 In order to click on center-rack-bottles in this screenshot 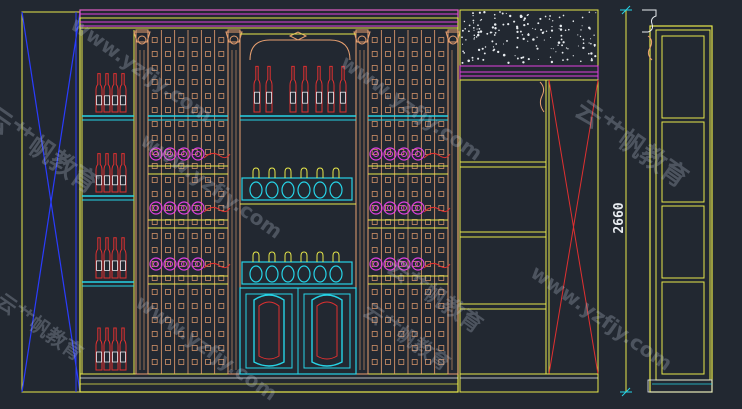, I will do `click(296, 225)`.